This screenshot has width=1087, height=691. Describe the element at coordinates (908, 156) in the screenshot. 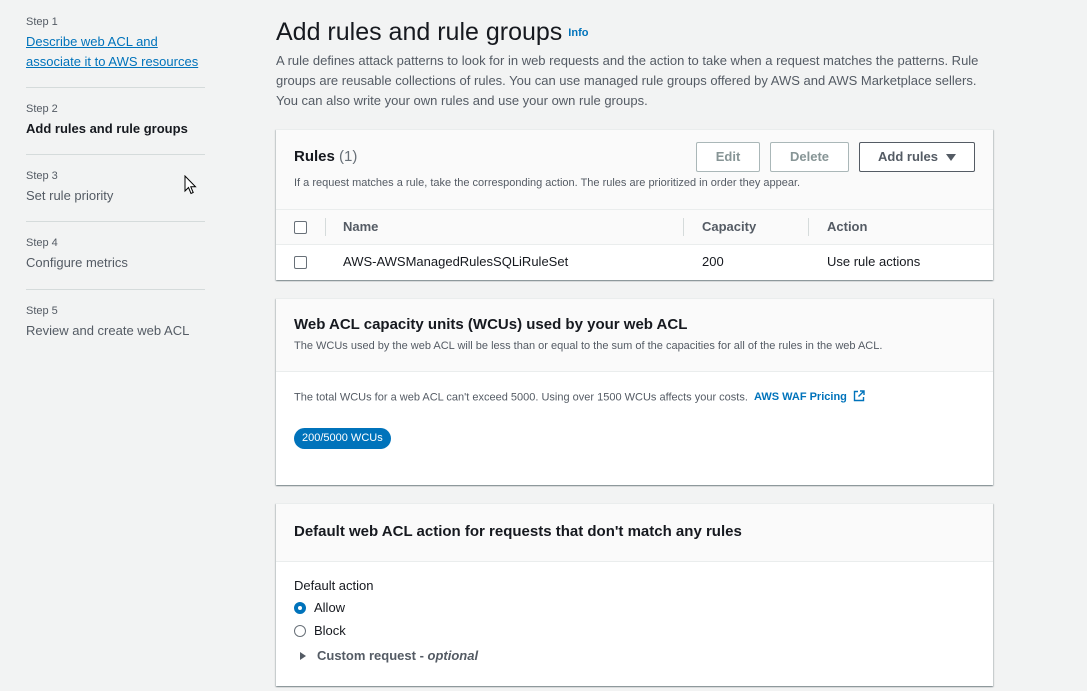

I see `add-rules-label: Add rules` at that location.